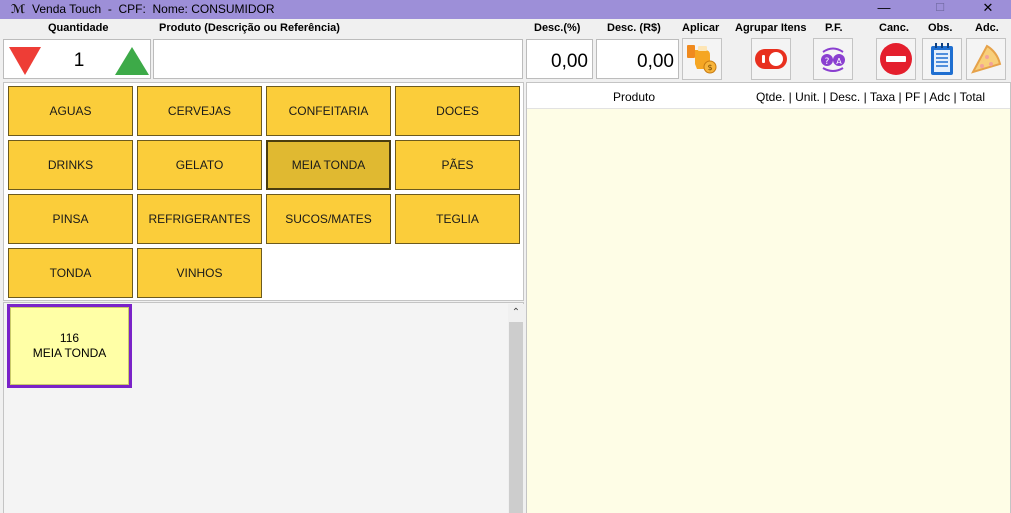  I want to click on discount-percent-label: Desc.(%), so click(557, 28).